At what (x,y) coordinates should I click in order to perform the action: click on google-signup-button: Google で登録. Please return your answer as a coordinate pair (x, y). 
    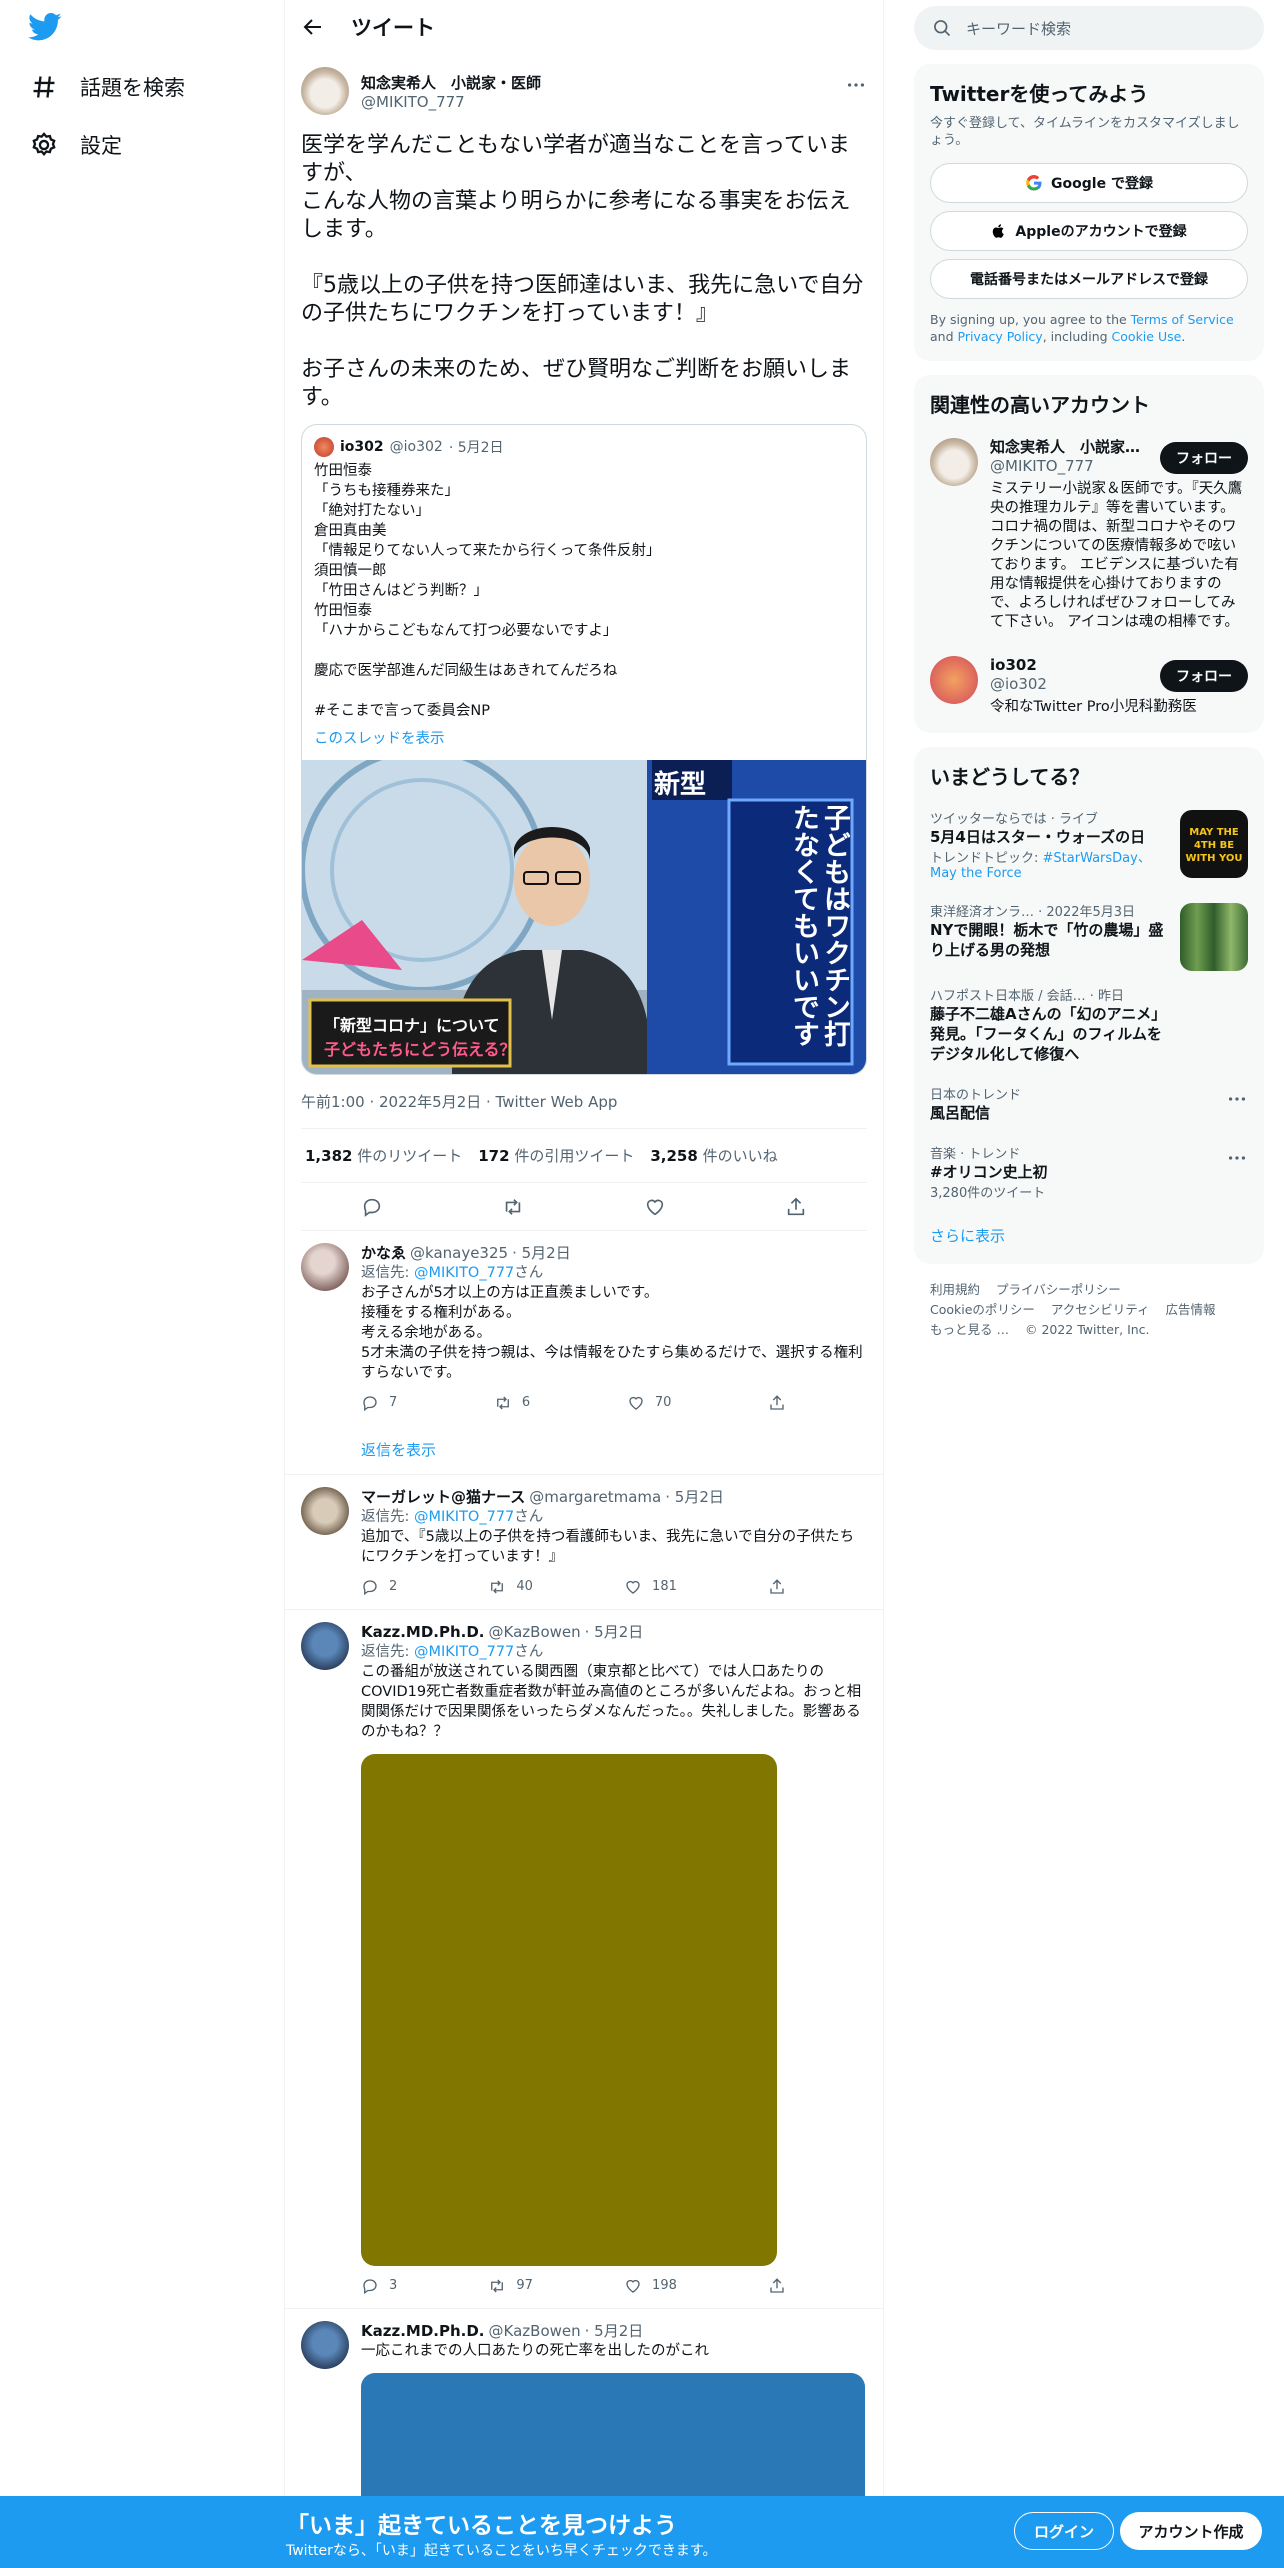
    Looking at the image, I should click on (1089, 183).